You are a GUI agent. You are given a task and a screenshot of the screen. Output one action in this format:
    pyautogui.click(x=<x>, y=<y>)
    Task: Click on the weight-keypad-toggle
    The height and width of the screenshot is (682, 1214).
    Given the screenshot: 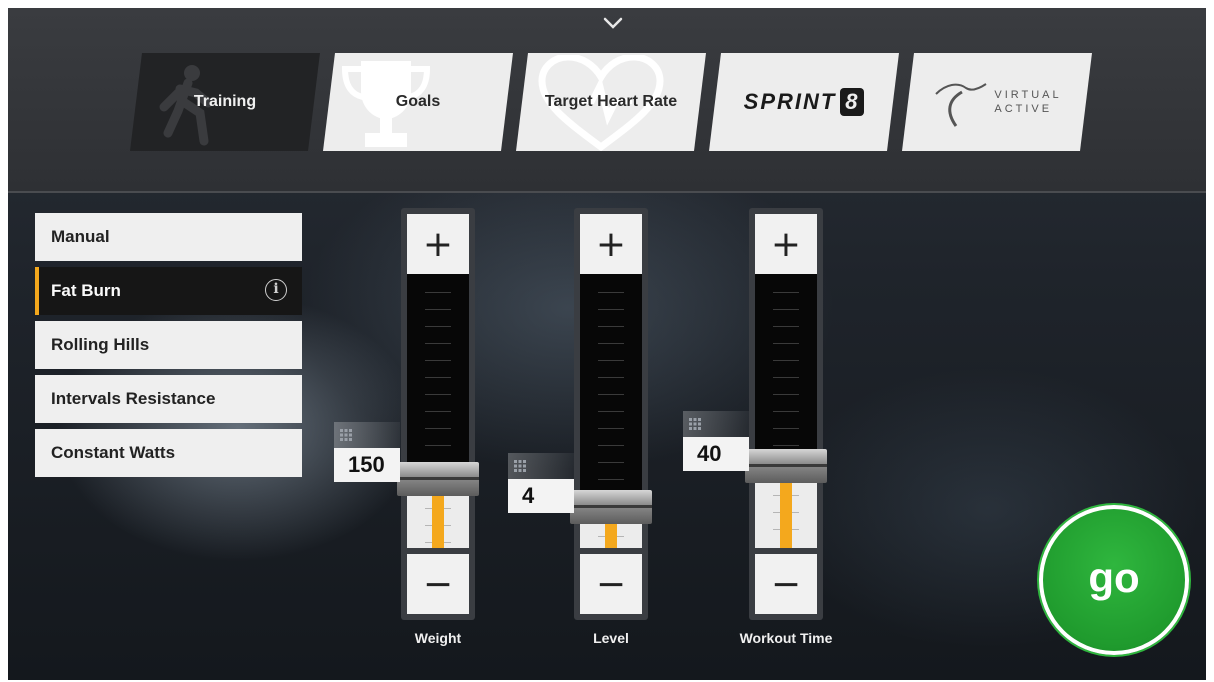 What is the action you would take?
    pyautogui.click(x=367, y=435)
    